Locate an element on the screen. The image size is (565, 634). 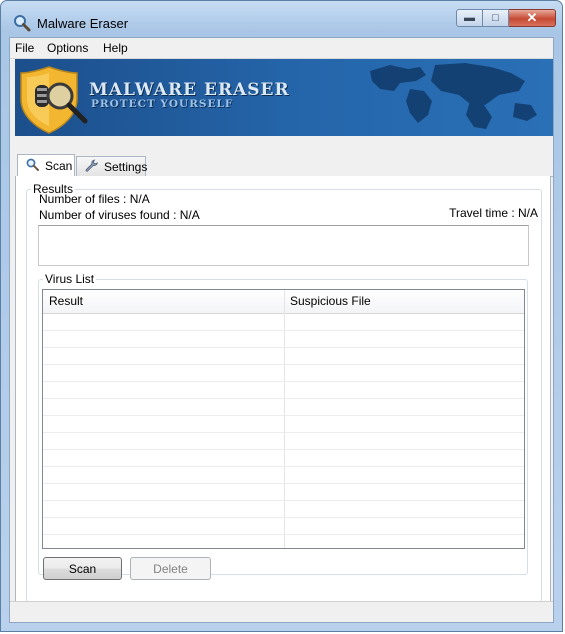
tab-strip: Scan Settings is located at coordinates (284, 165).